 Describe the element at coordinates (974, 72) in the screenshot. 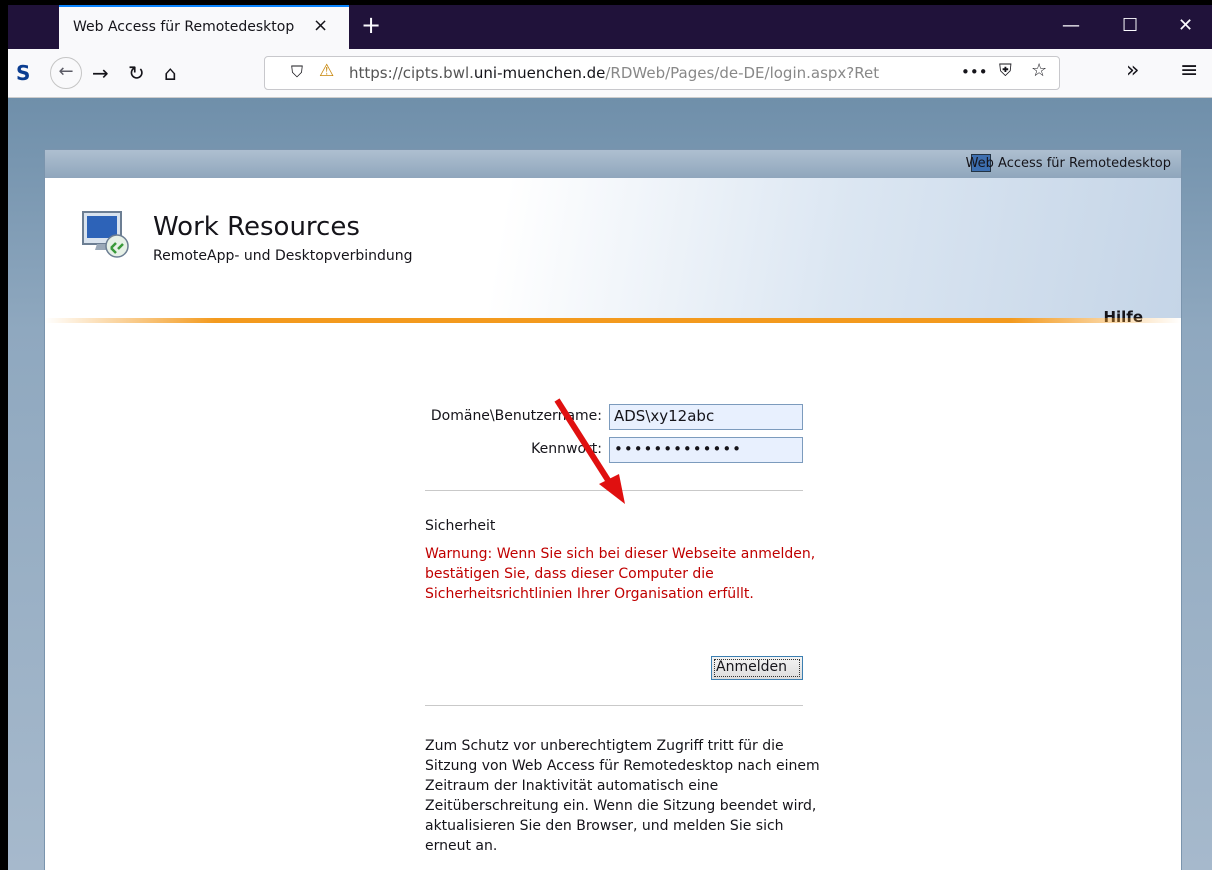

I see `page-actions-icon: •••` at that location.